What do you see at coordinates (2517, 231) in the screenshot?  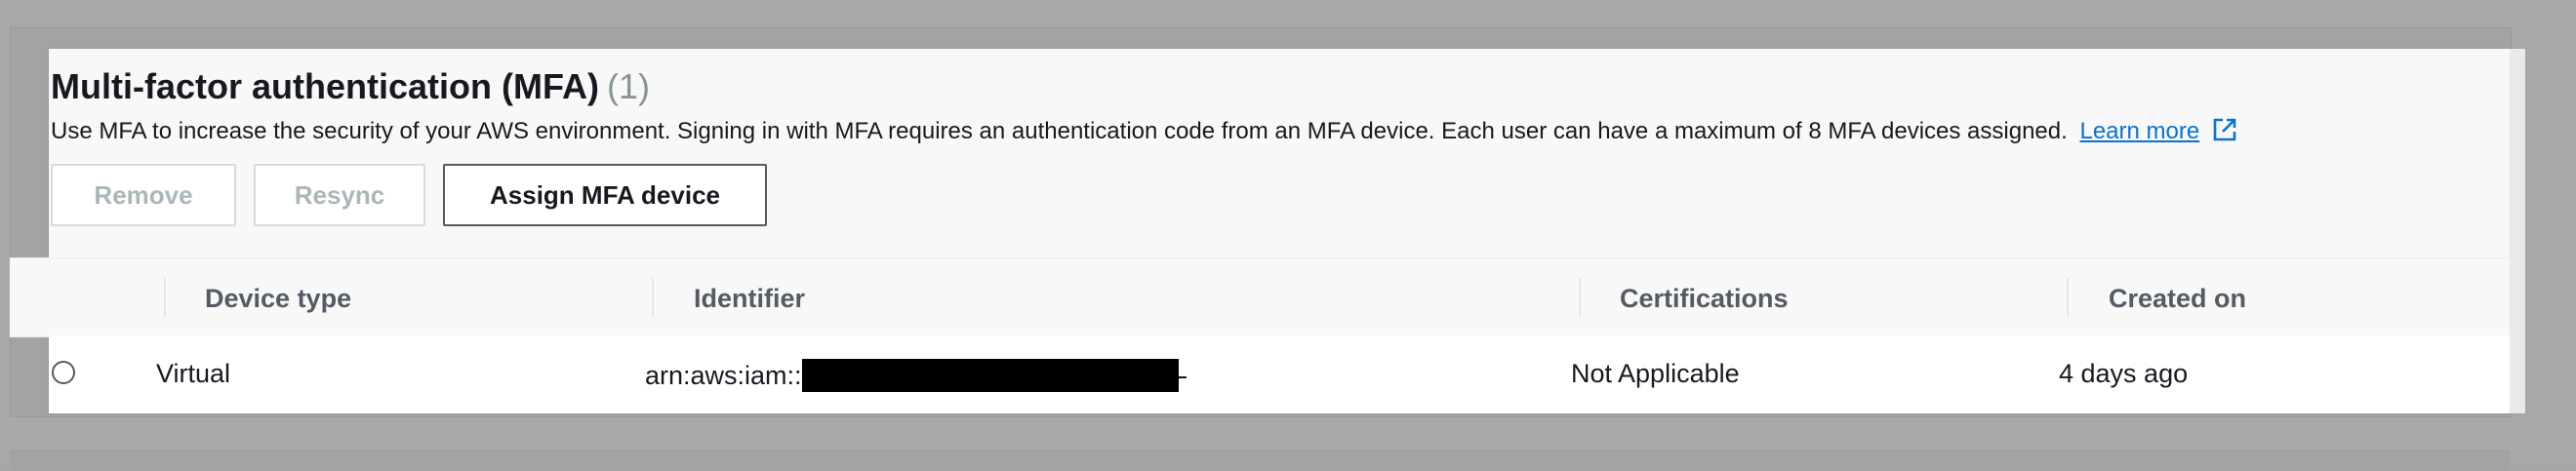 I see `panel-edge` at bounding box center [2517, 231].